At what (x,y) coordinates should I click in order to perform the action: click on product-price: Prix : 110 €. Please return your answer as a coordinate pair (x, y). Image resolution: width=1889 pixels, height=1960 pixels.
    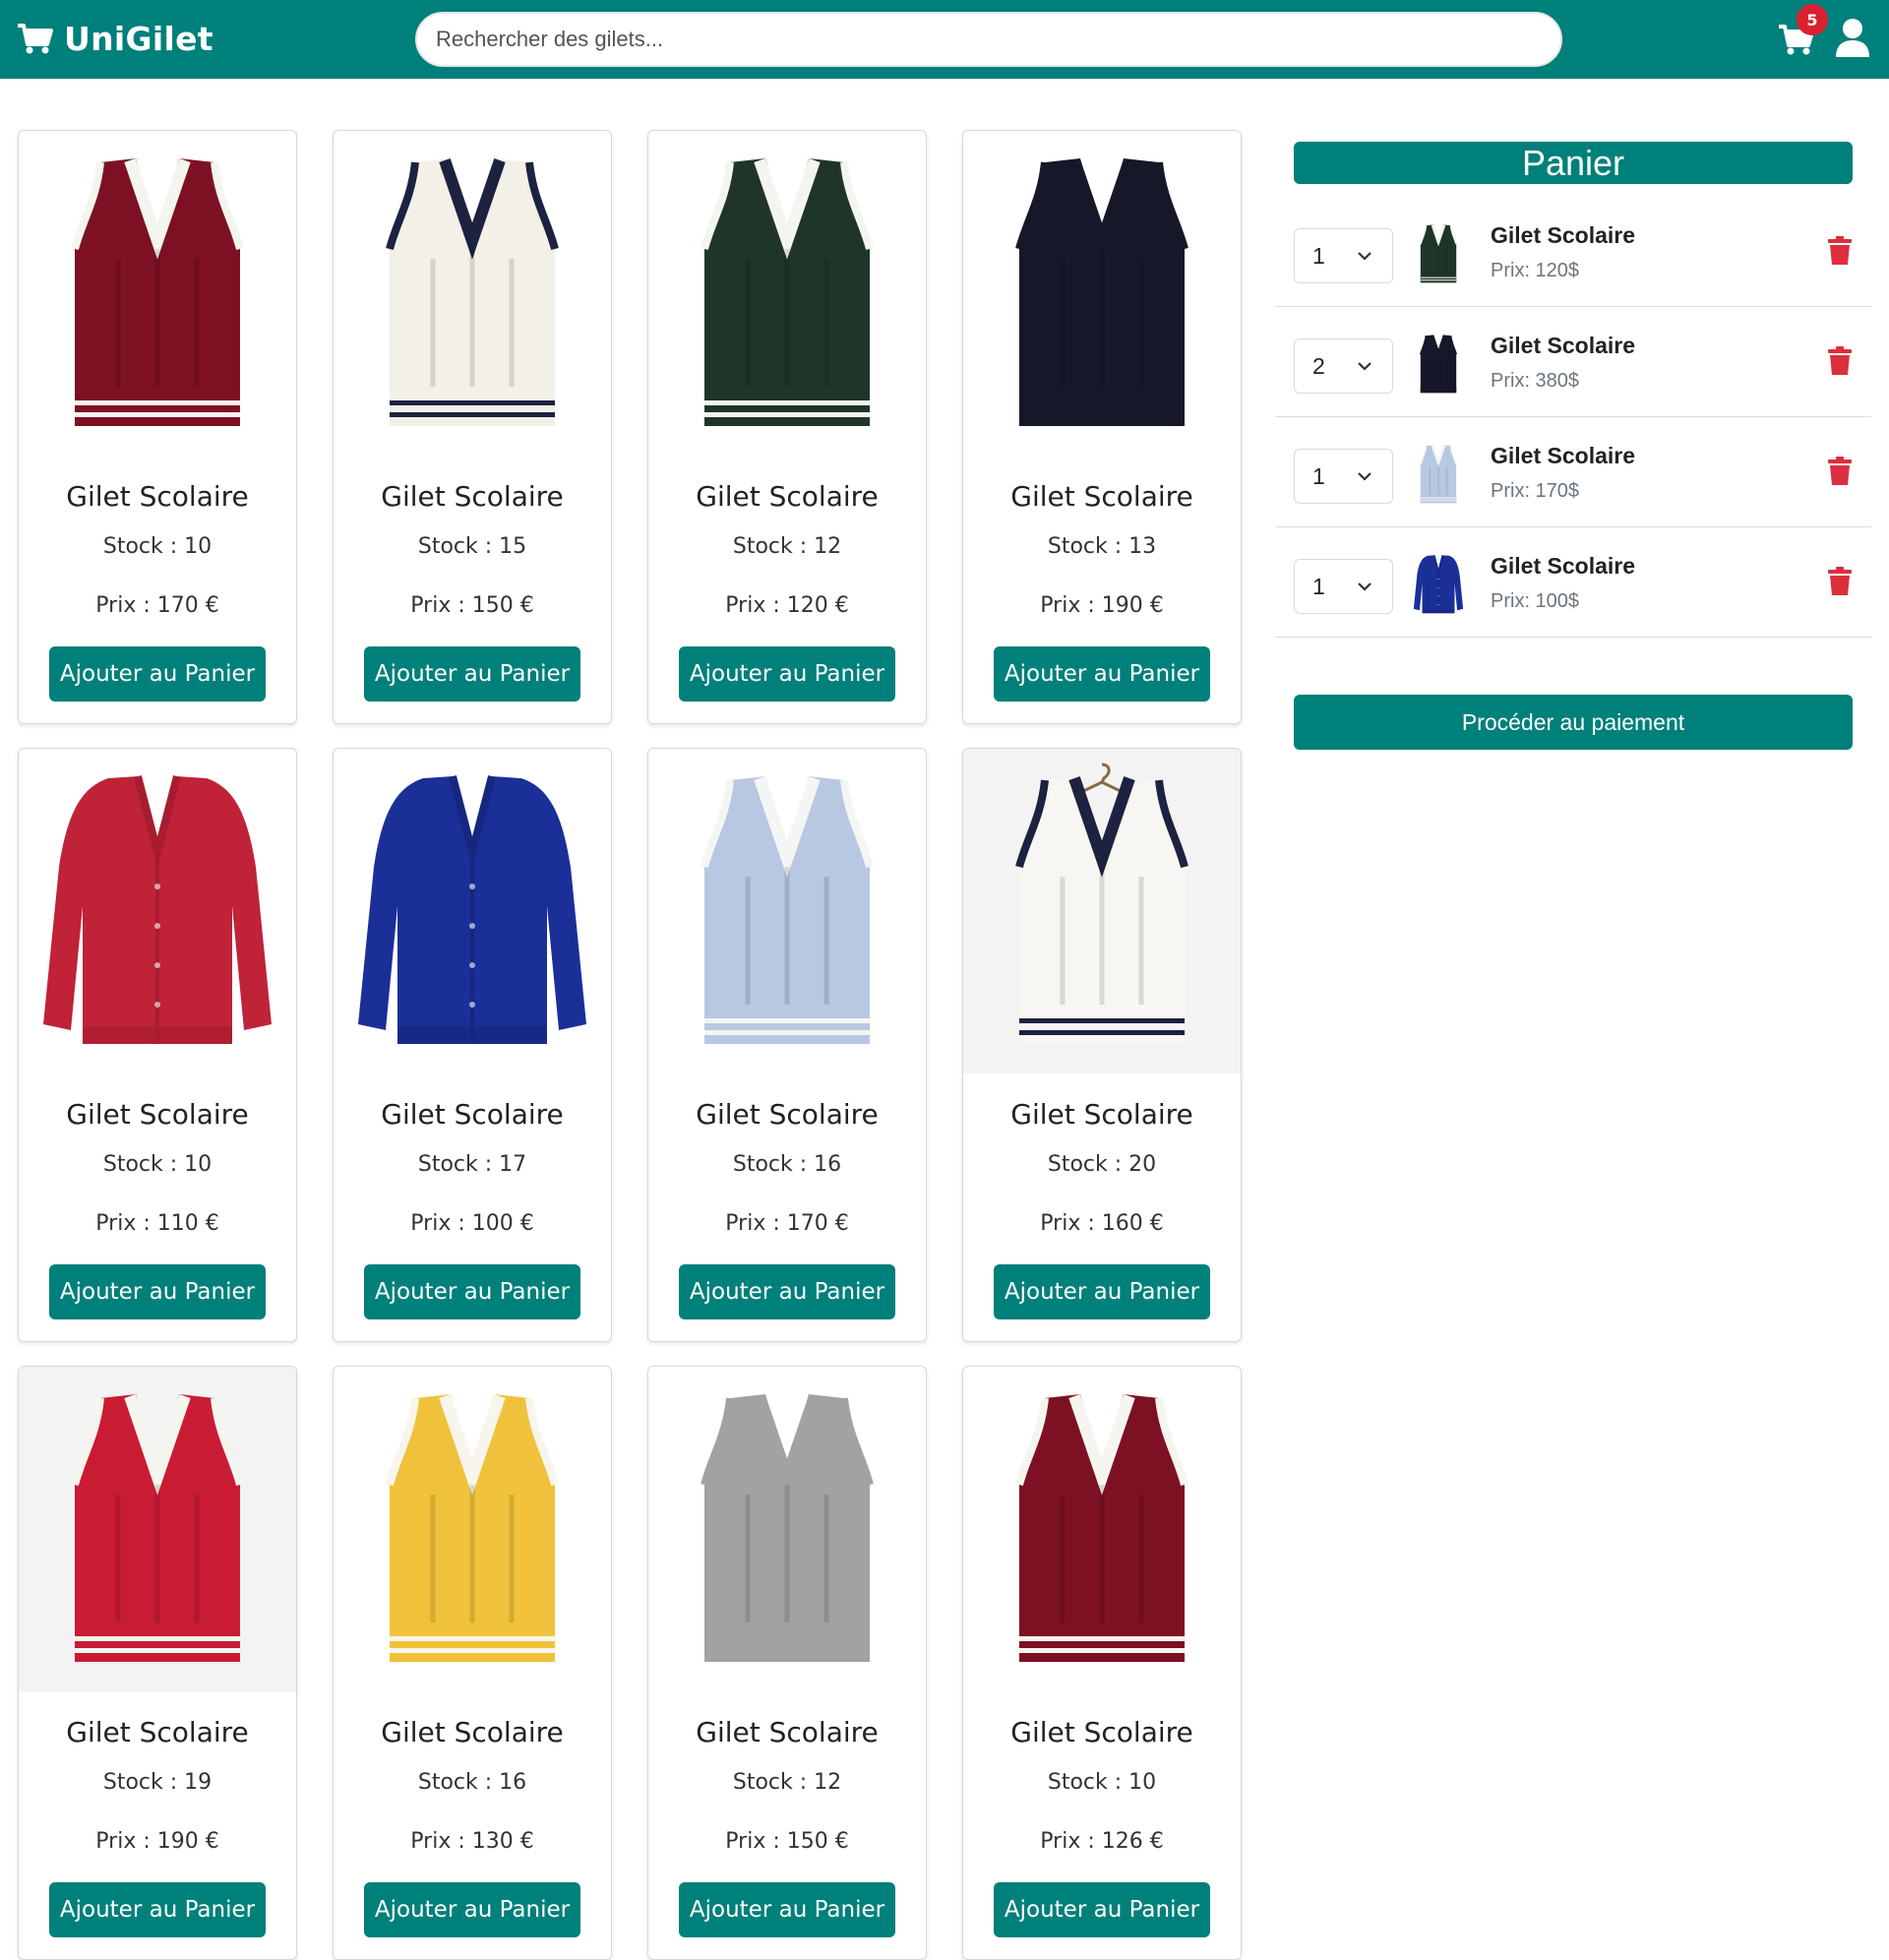
    Looking at the image, I should click on (157, 1223).